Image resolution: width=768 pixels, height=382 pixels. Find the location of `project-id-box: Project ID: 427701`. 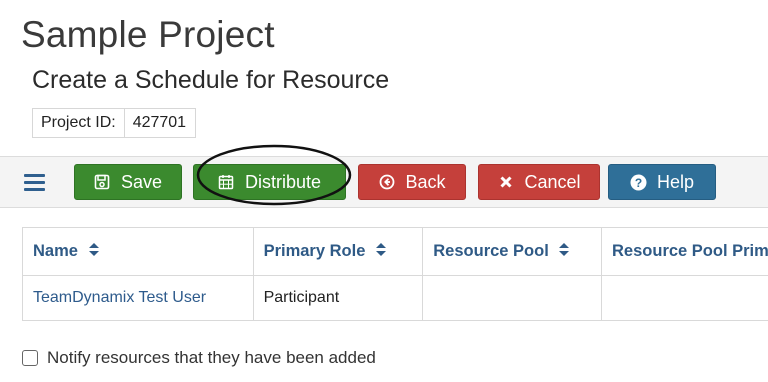

project-id-box: Project ID: 427701 is located at coordinates (114, 123).